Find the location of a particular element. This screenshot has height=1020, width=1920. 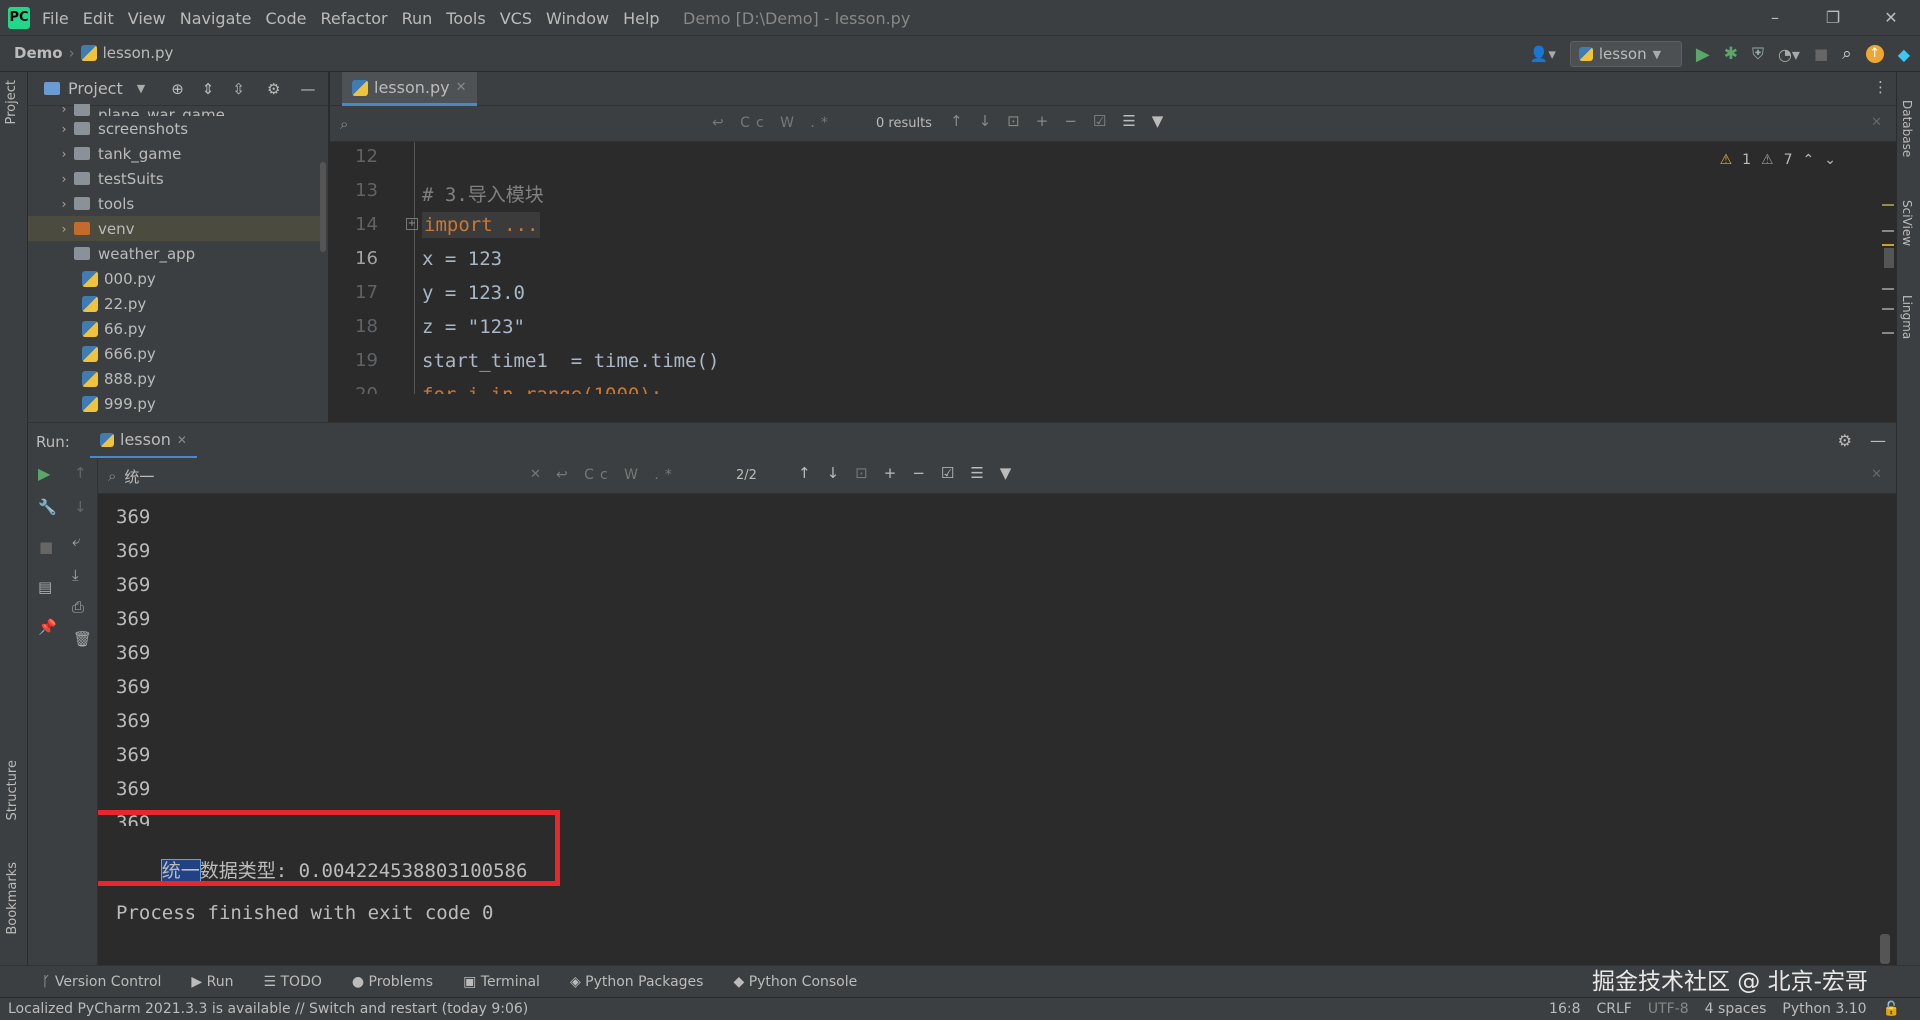

menu-tools: Tools is located at coordinates (465, 18).